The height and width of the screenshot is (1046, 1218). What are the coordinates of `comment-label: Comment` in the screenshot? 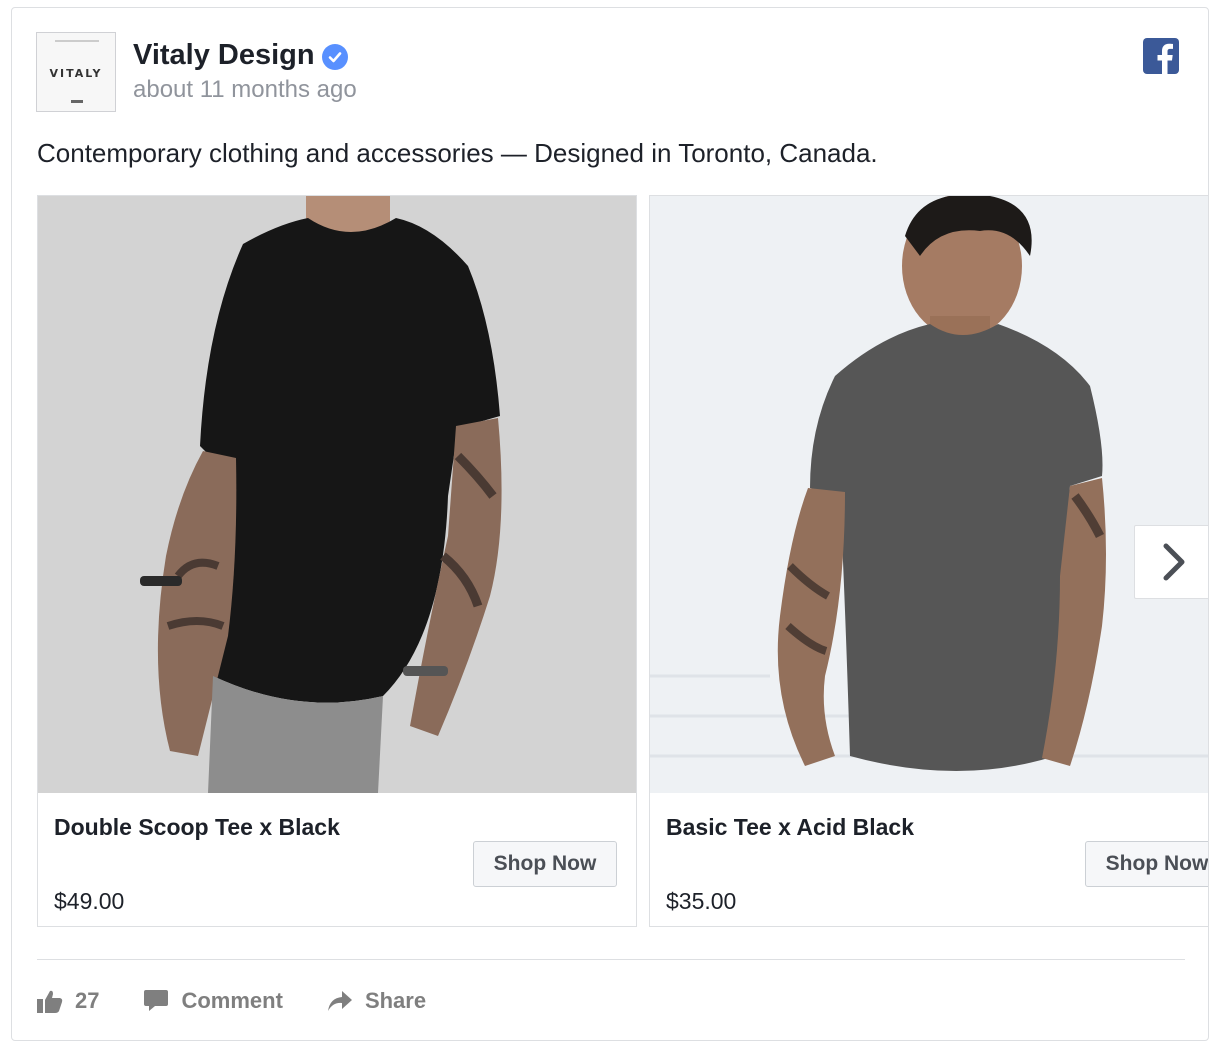 It's located at (232, 1000).